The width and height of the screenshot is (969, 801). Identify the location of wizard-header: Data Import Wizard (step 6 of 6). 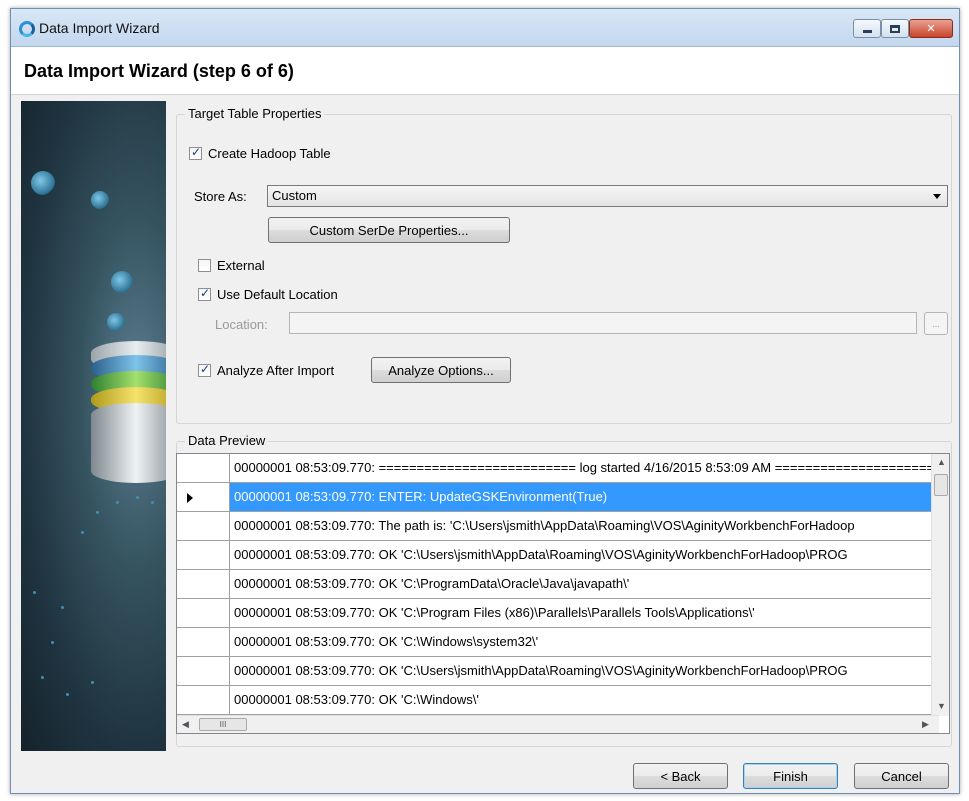
(485, 71).